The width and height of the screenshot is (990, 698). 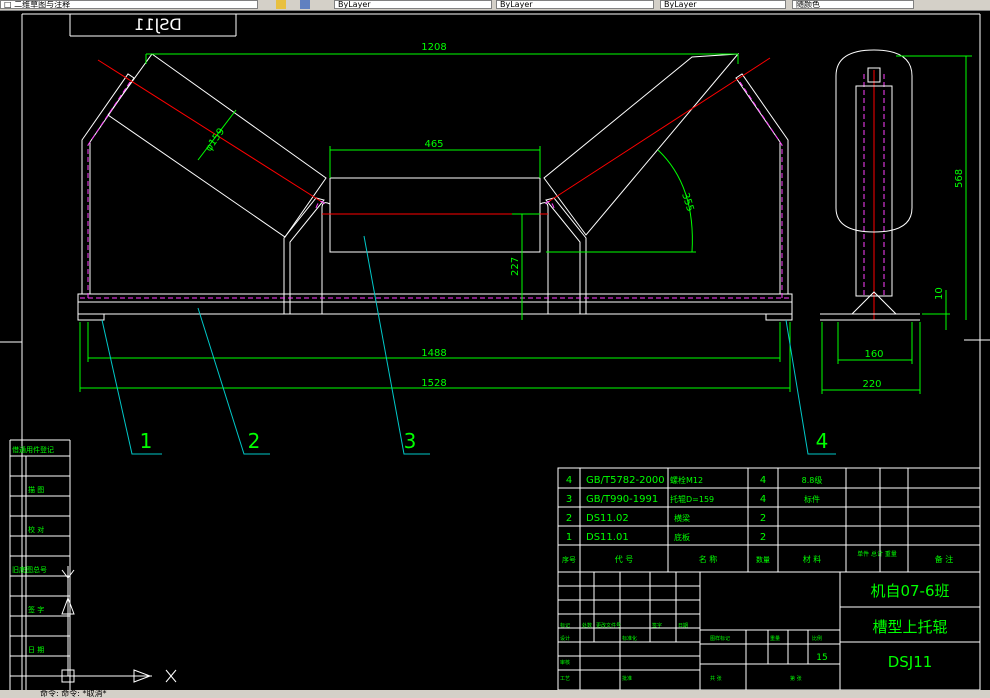 I want to click on linetype-dropdown: ByLayer, so click(x=575, y=4).